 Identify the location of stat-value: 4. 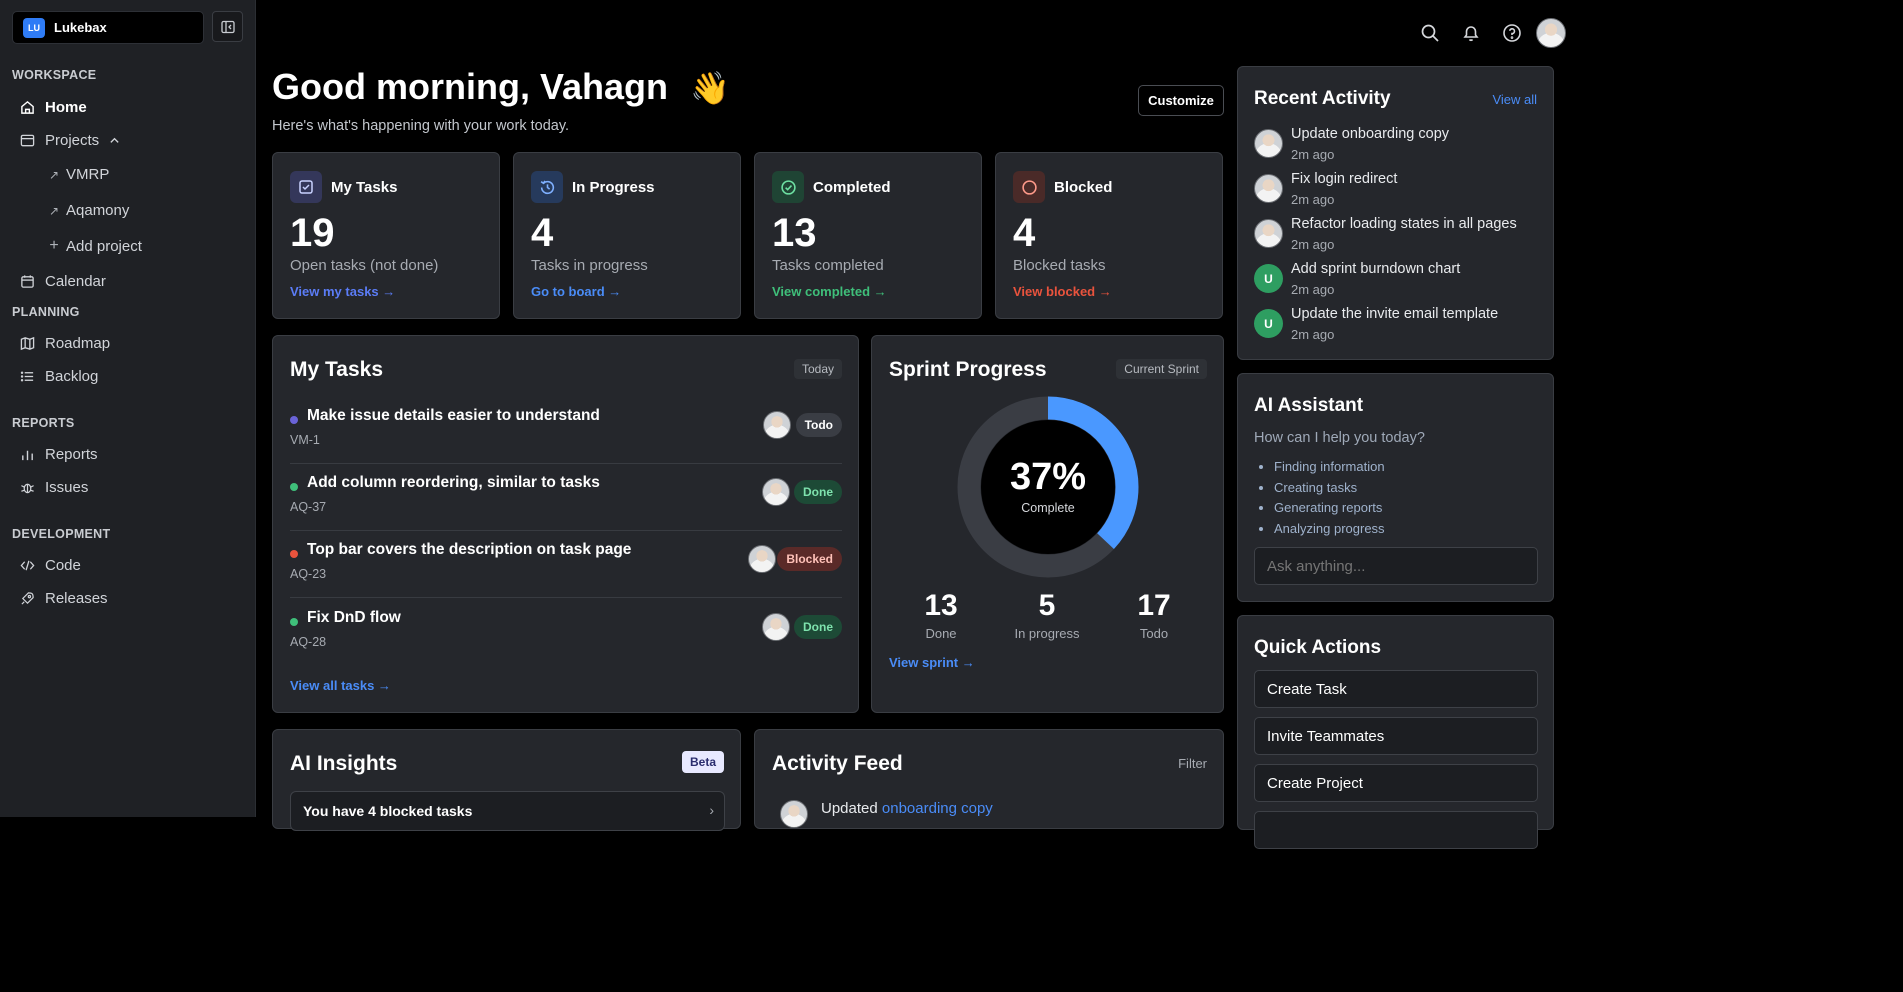
(542, 233).